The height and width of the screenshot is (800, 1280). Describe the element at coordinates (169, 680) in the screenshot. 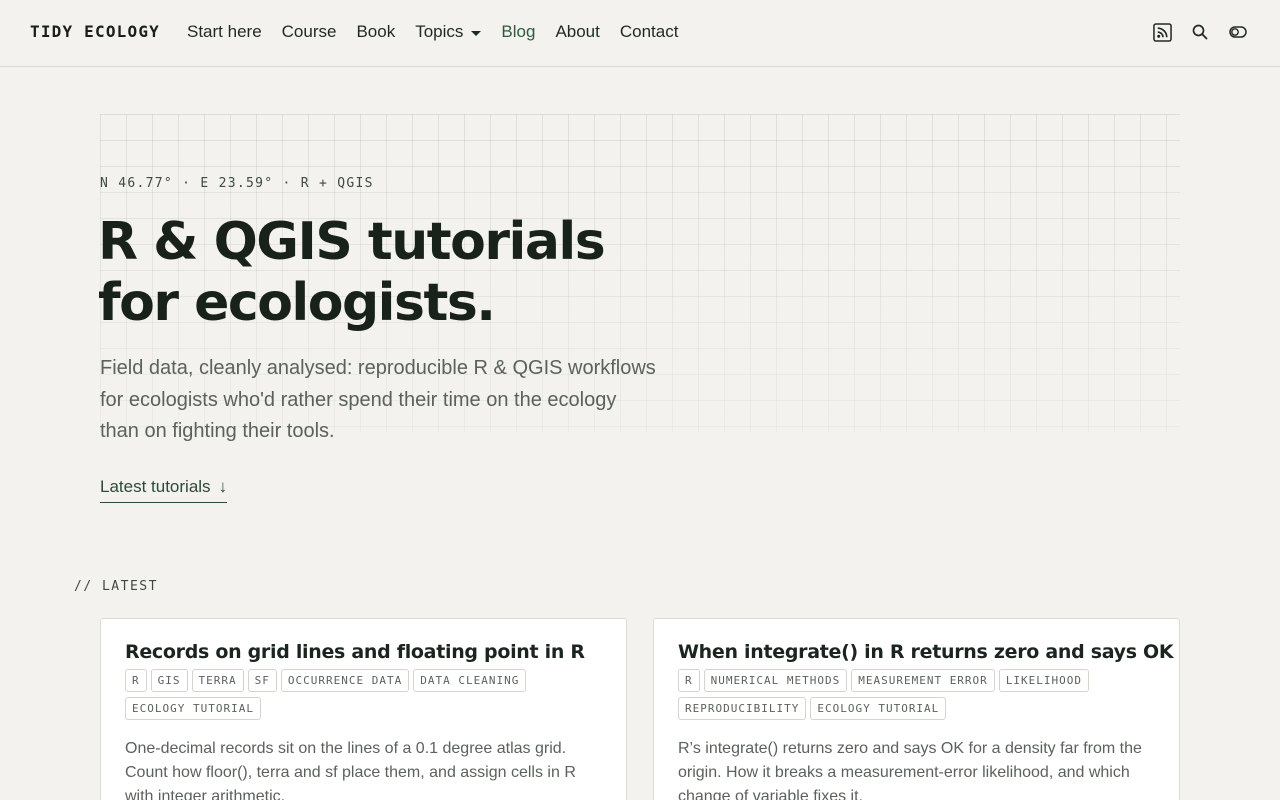

I see `tag: GIS` at that location.